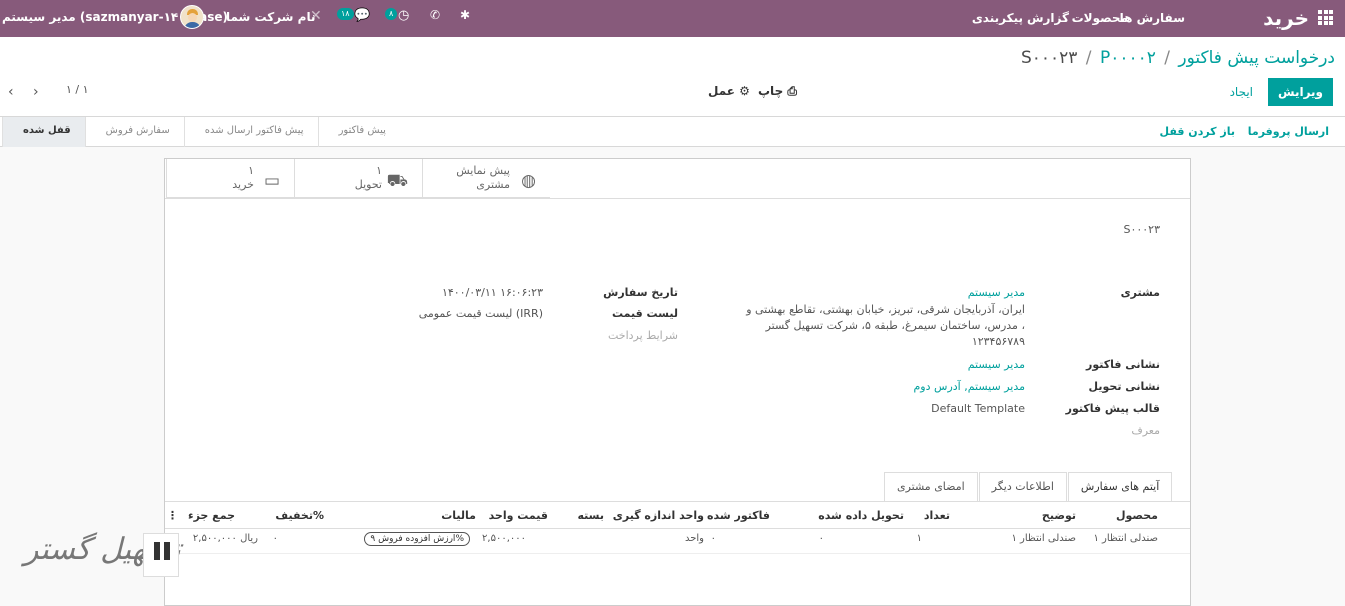 The width and height of the screenshot is (1345, 606). I want to click on tab-other-info: اطلاعات دیگر, so click(1022, 487).